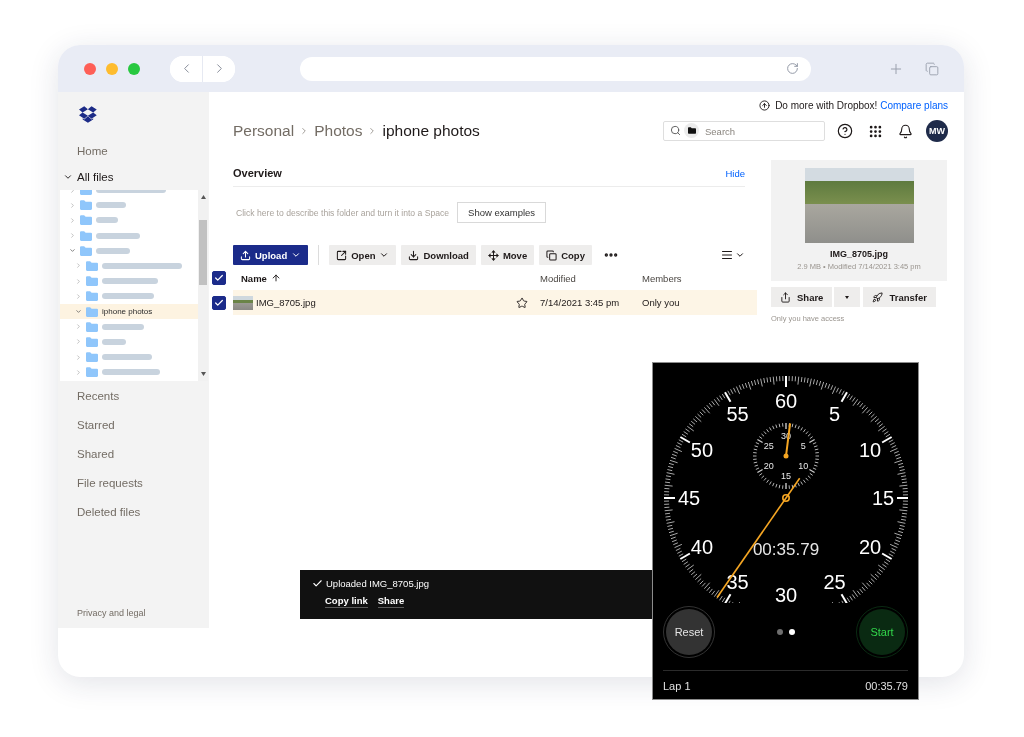 This screenshot has height=737, width=1024. Describe the element at coordinates (133, 482) in the screenshot. I see `sidebar-item: File requests` at that location.